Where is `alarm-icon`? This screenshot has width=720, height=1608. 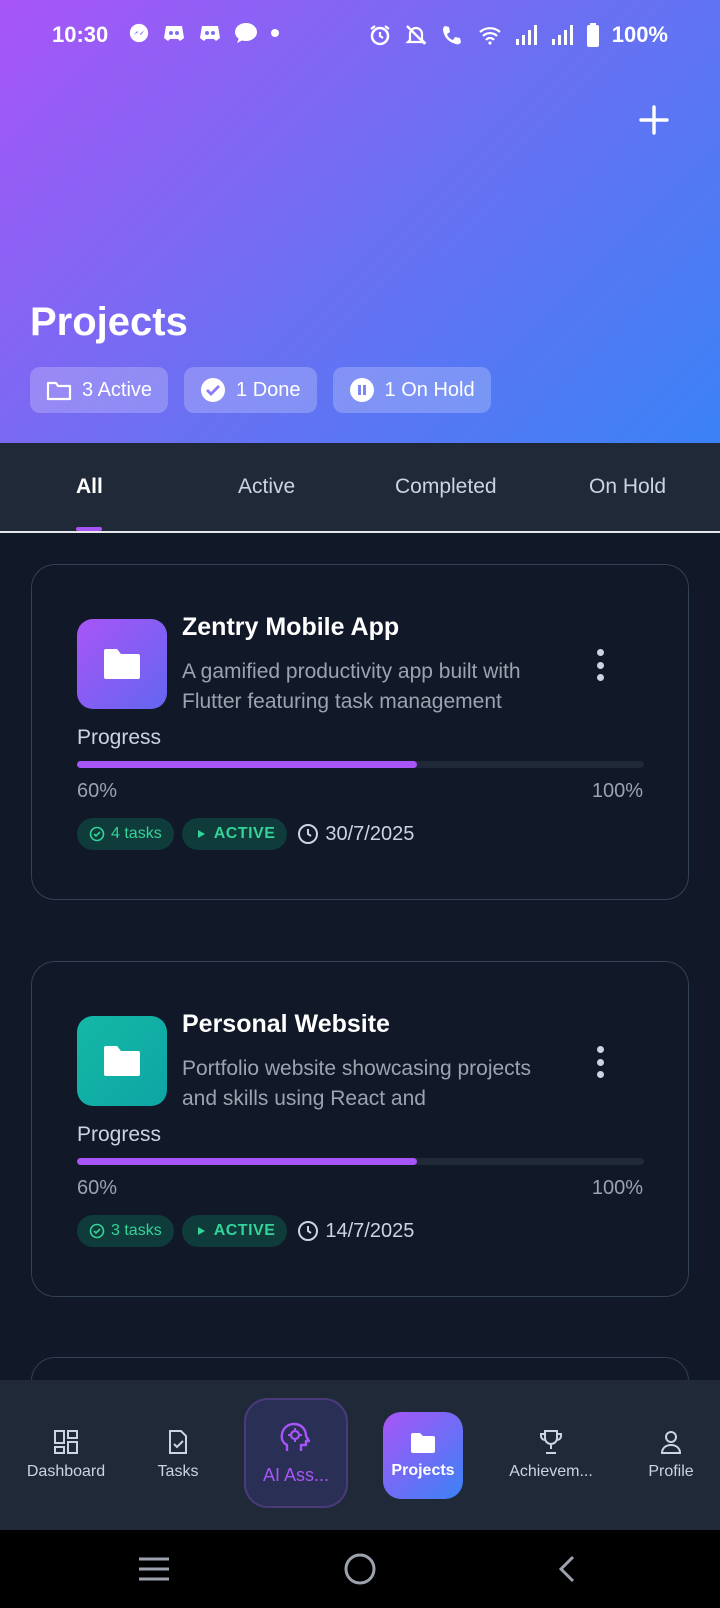 alarm-icon is located at coordinates (380, 35).